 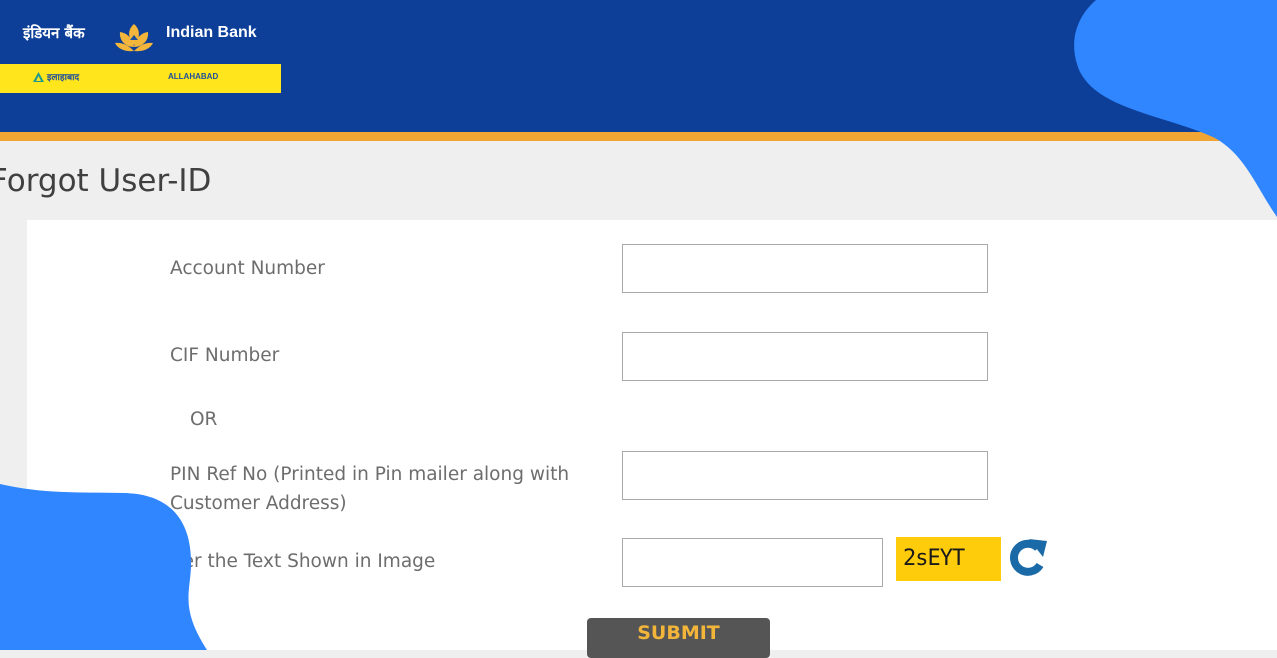 What do you see at coordinates (54, 33) in the screenshot?
I see `bank-name-hindi: इंडियन बैंक` at bounding box center [54, 33].